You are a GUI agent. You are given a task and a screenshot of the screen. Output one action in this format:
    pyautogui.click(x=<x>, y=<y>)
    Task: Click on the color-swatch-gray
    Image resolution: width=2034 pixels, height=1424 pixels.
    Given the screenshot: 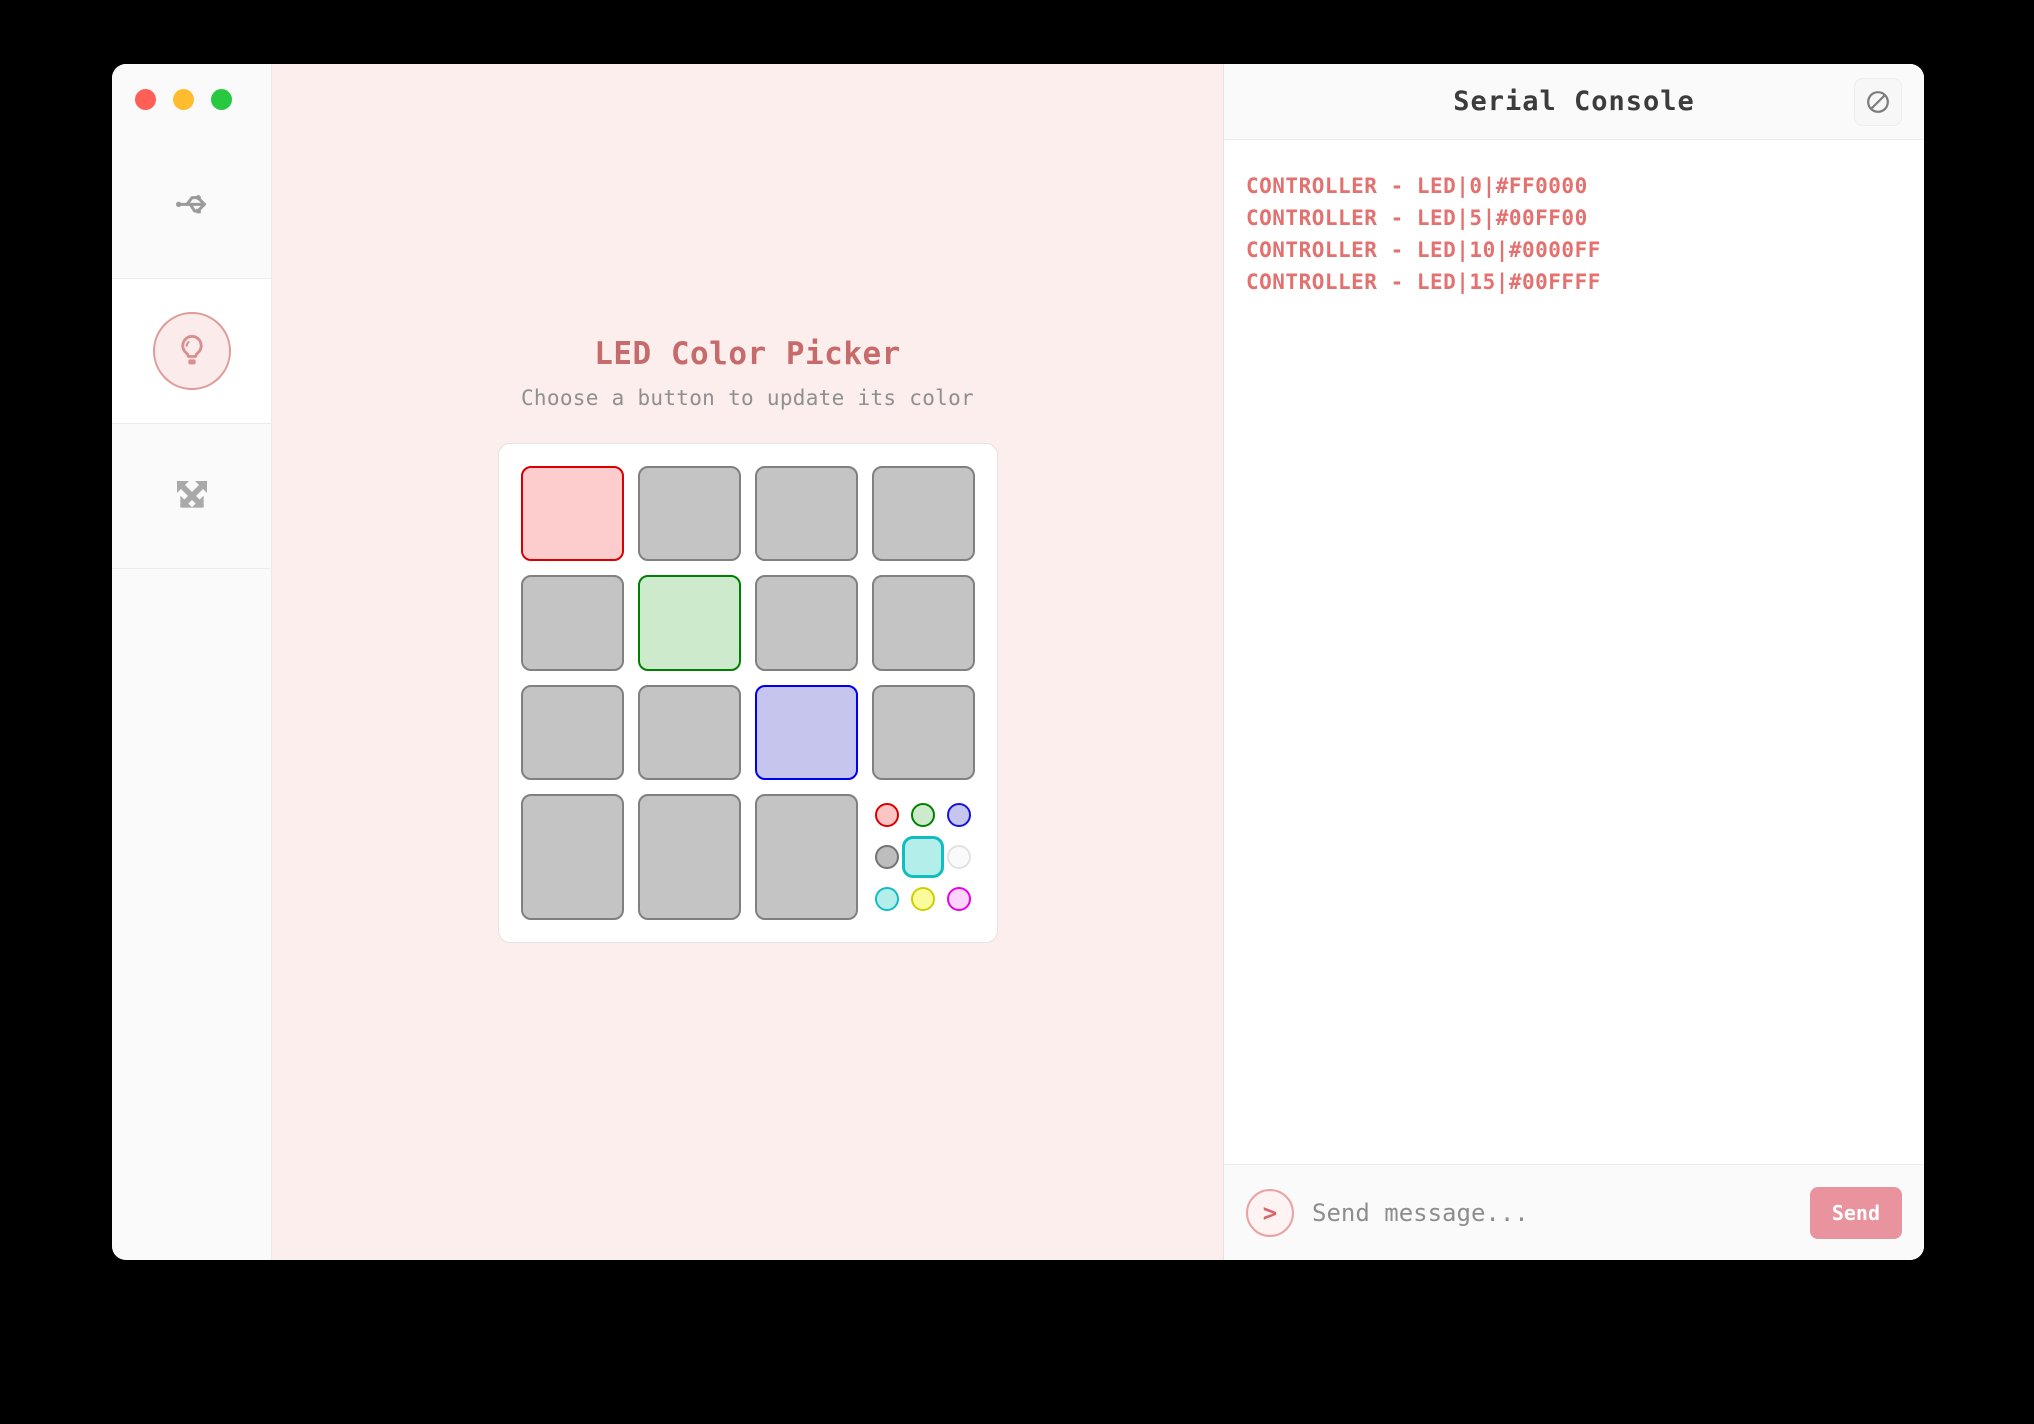 What is the action you would take?
    pyautogui.click(x=886, y=857)
    